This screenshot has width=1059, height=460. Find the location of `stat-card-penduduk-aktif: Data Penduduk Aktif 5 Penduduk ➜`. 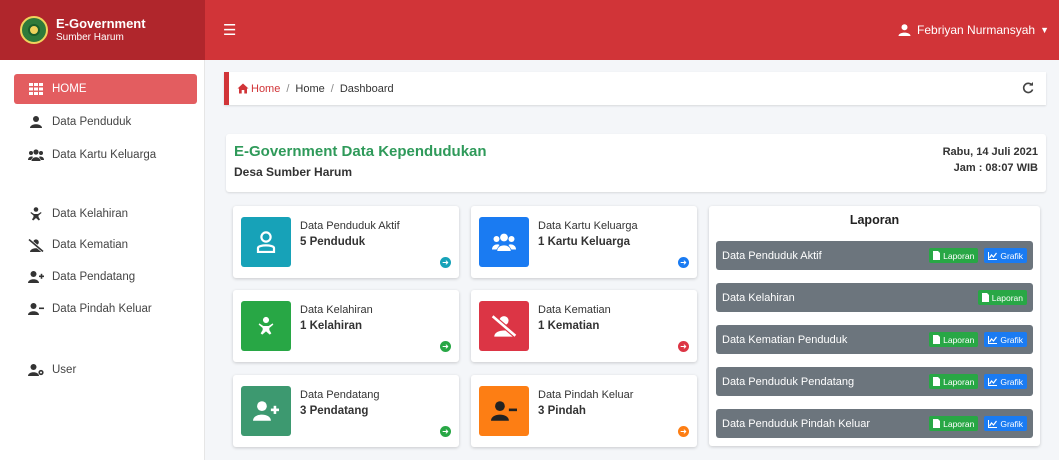

stat-card-penduduk-aktif: Data Penduduk Aktif 5 Penduduk ➜ is located at coordinates (346, 242).